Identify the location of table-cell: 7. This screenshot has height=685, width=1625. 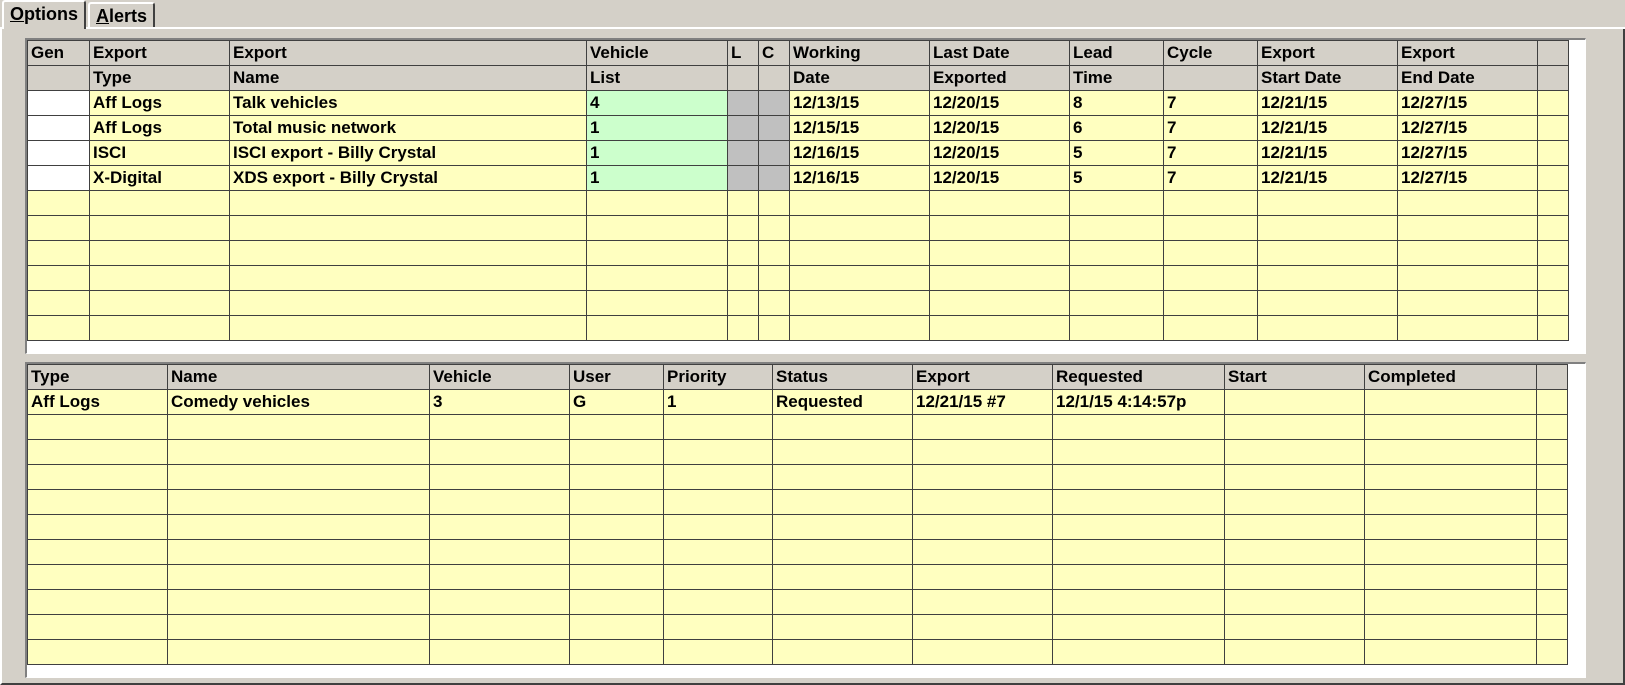
(1210, 153).